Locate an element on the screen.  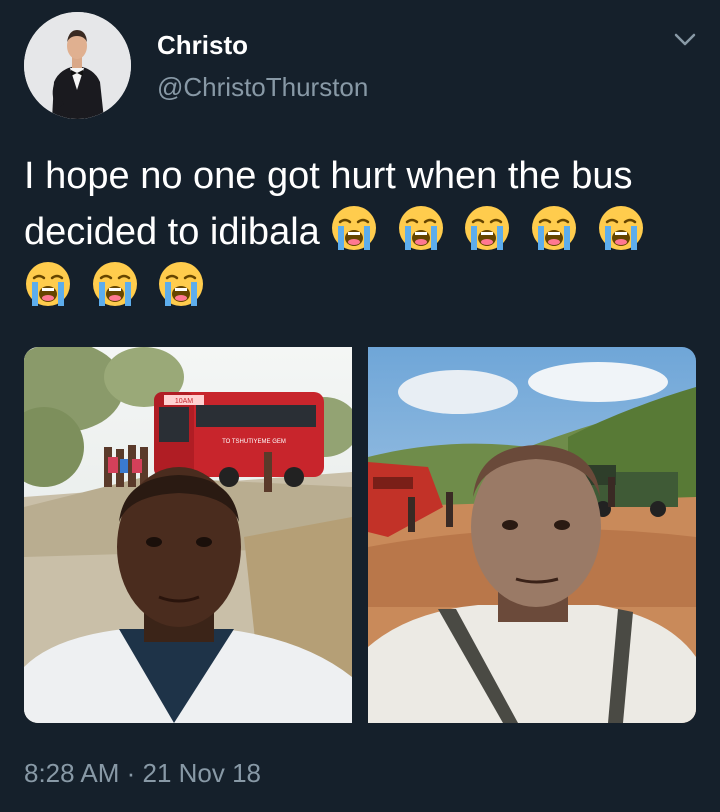
bus-sign: 10AM is located at coordinates (184, 401).